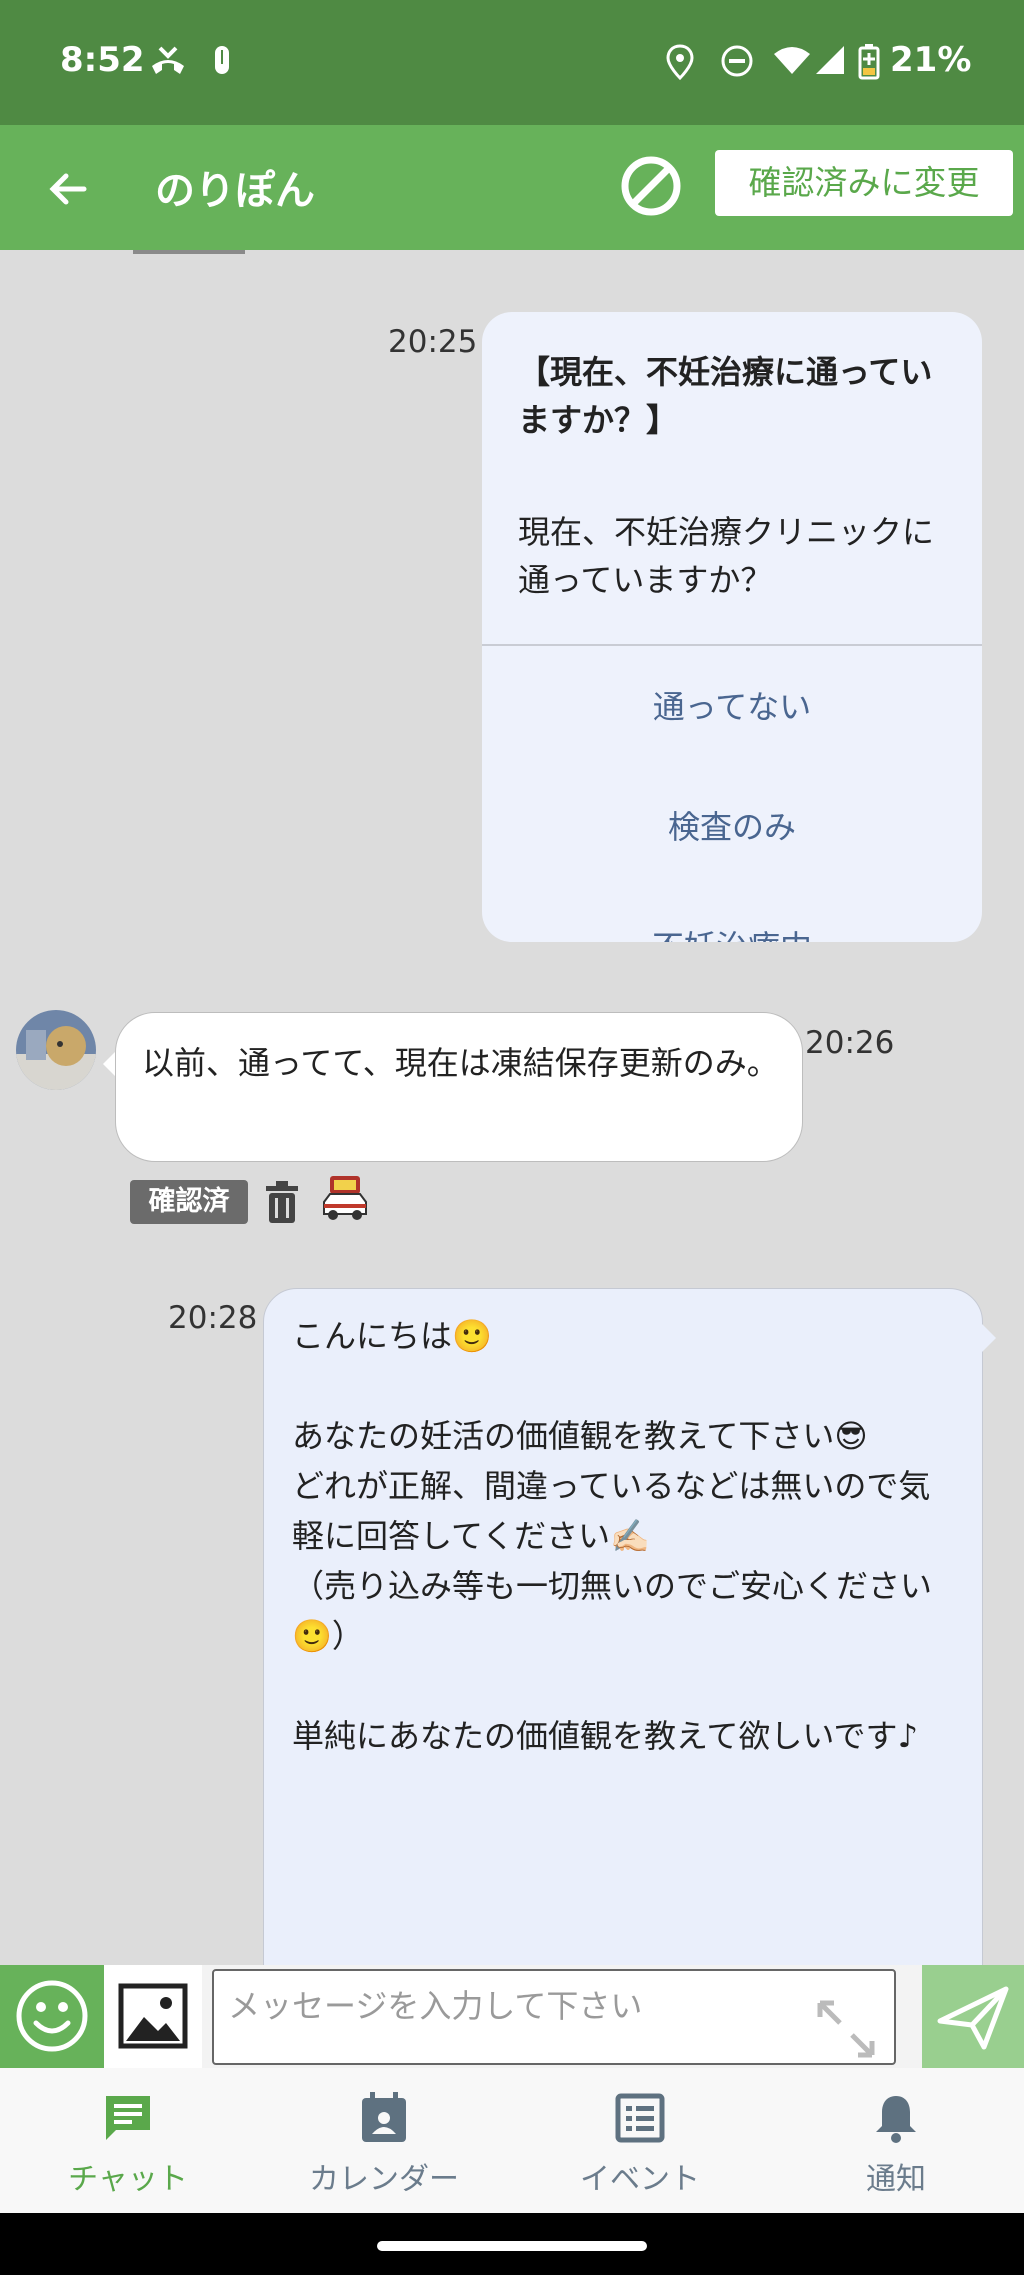 Image resolution: width=1024 pixels, height=2275 pixels. What do you see at coordinates (864, 183) in the screenshot?
I see `mark-confirmed-button: 確認済みに変更` at bounding box center [864, 183].